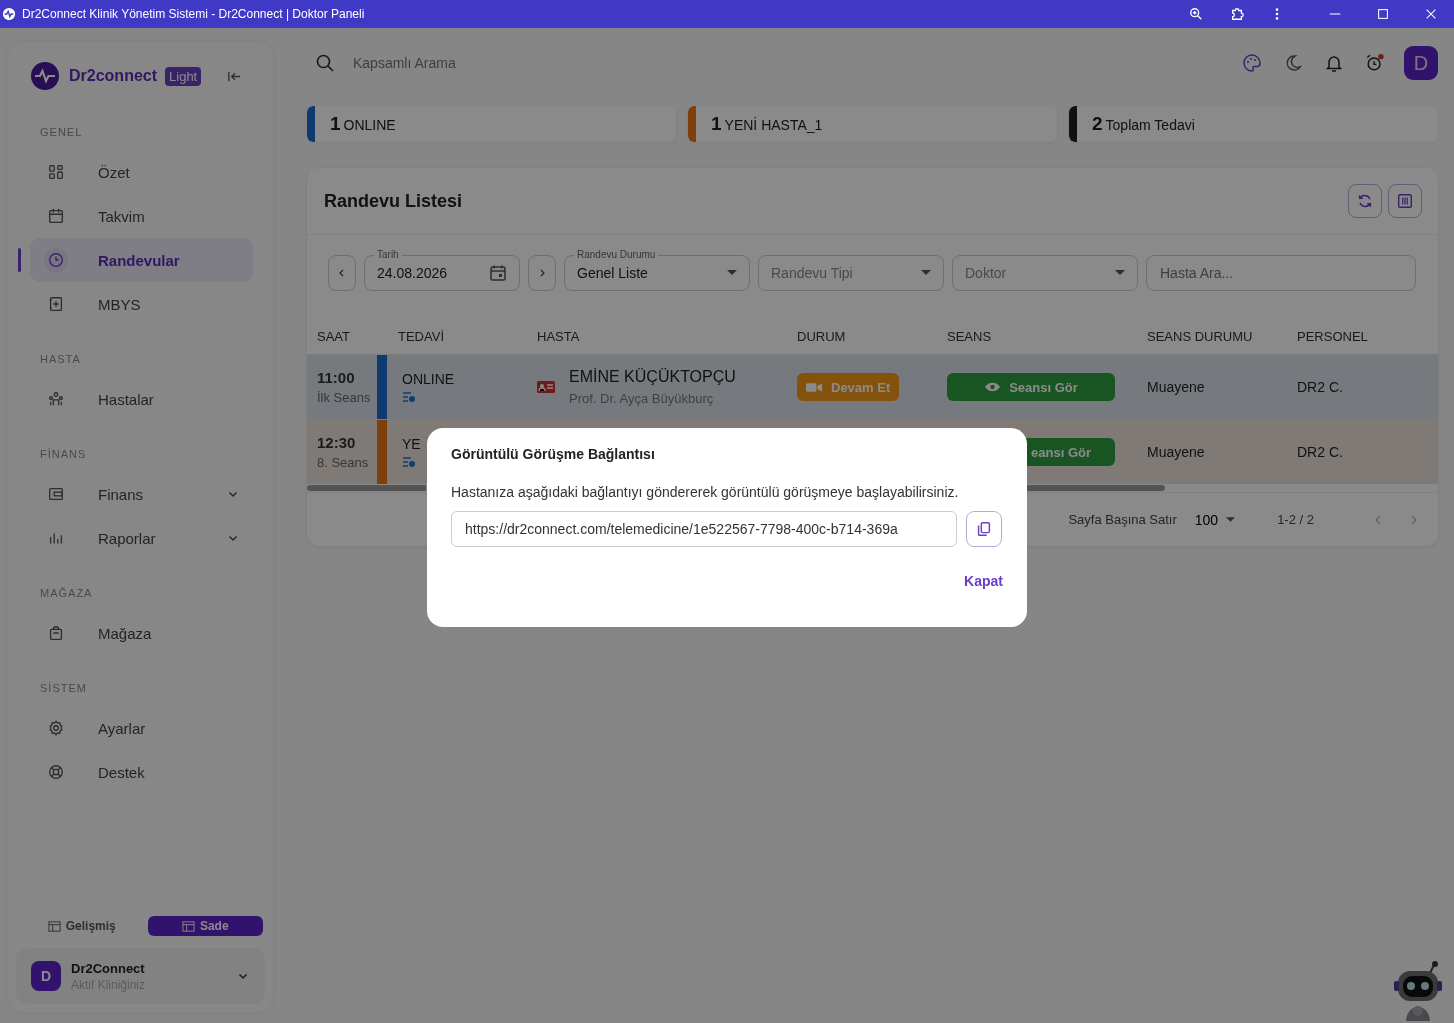  Describe the element at coordinates (773, 124) in the screenshot. I see `stat-label: YENİ HASTA_1` at that location.